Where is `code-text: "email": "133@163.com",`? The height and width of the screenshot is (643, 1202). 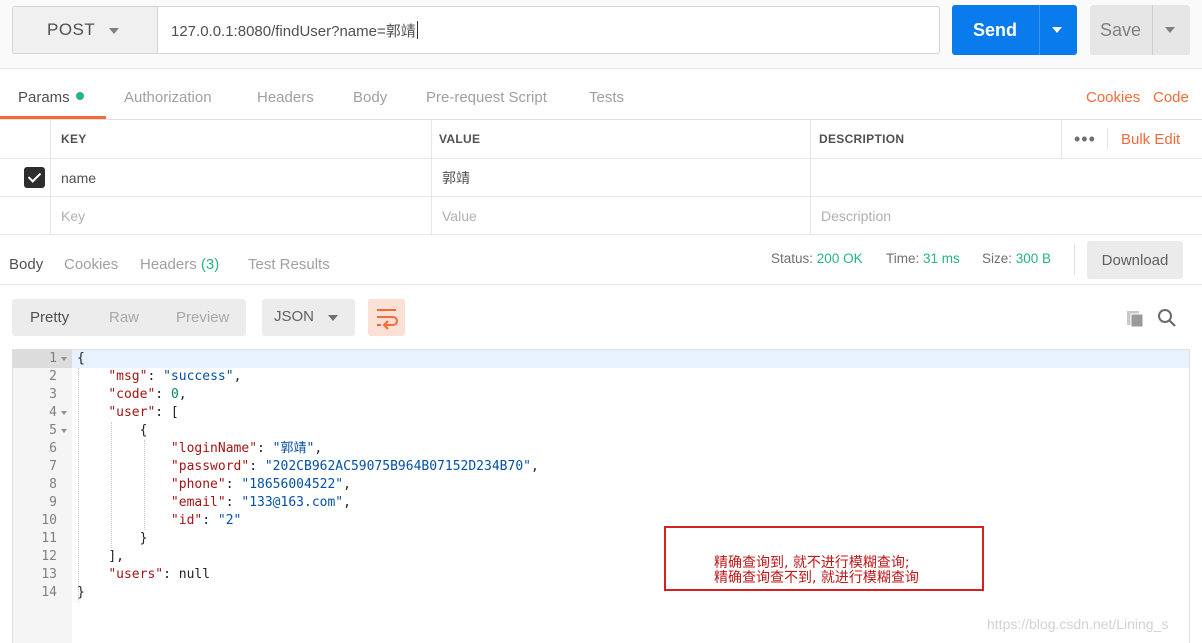 code-text: "email": "133@163.com", is located at coordinates (214, 503).